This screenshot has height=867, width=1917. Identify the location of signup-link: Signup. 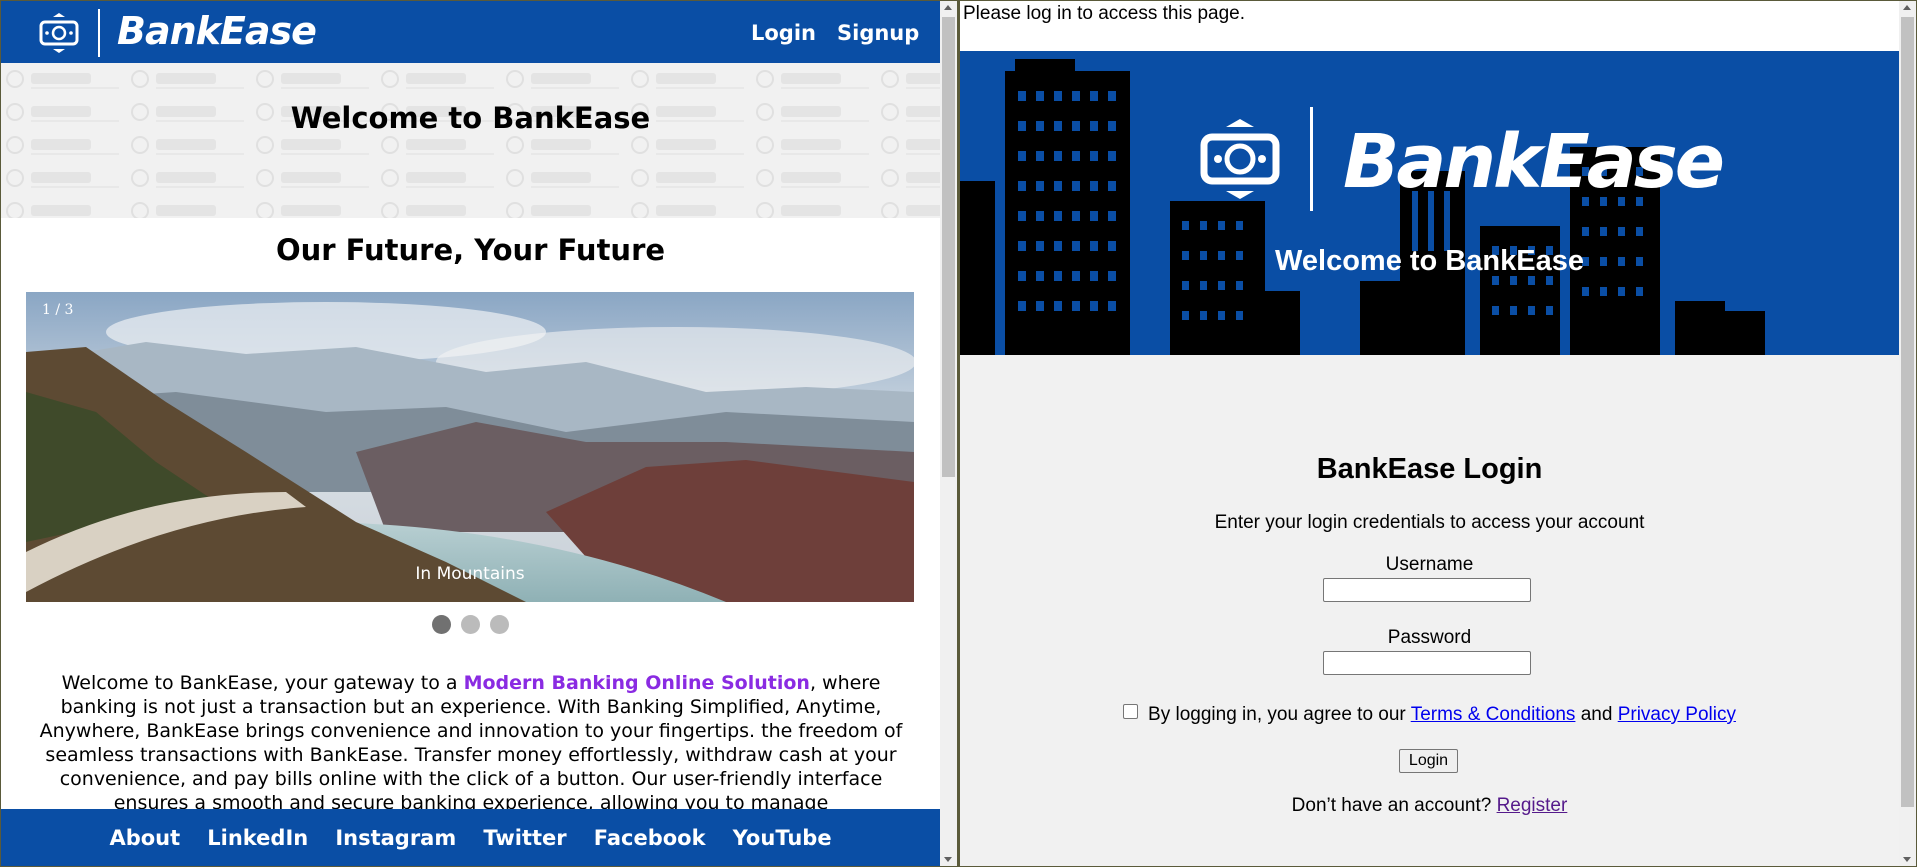
(878, 33).